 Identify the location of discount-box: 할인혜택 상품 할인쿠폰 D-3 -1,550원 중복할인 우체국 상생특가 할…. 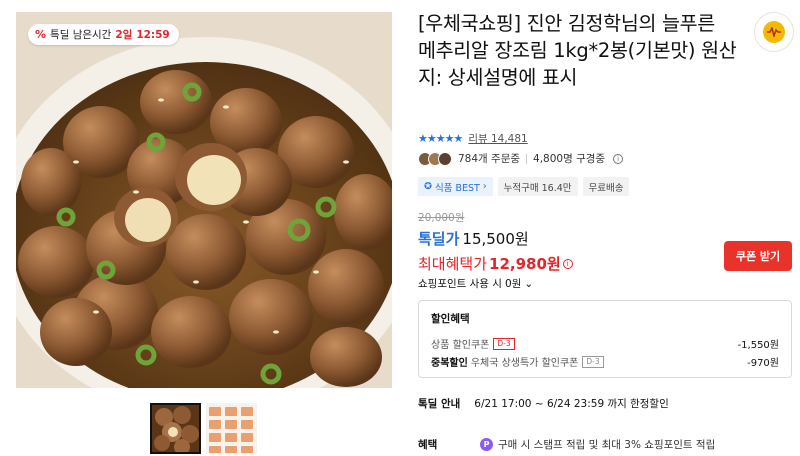
(605, 339).